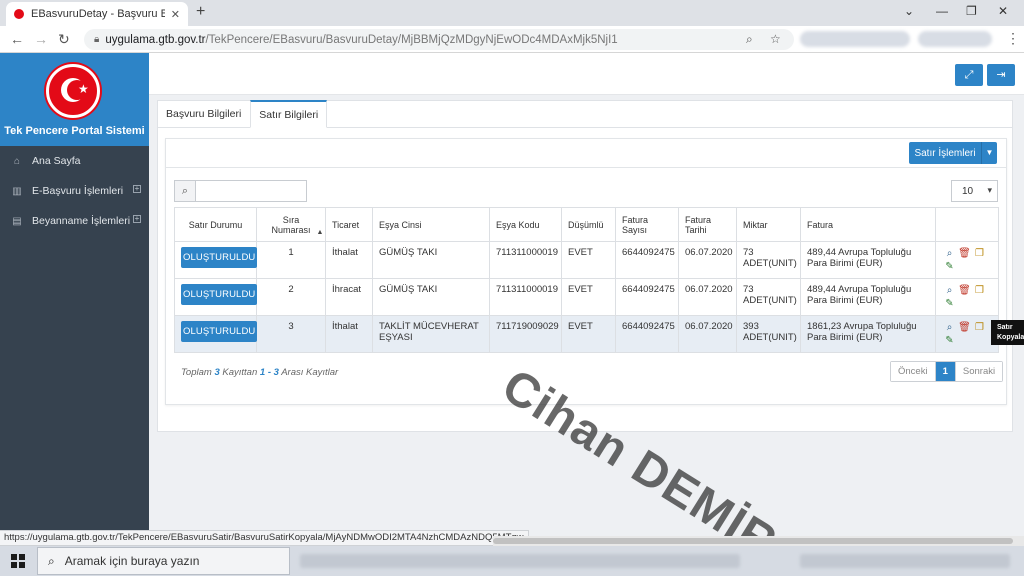 Image resolution: width=1024 pixels, height=576 pixels. I want to click on forward-icon: →, so click(41, 39).